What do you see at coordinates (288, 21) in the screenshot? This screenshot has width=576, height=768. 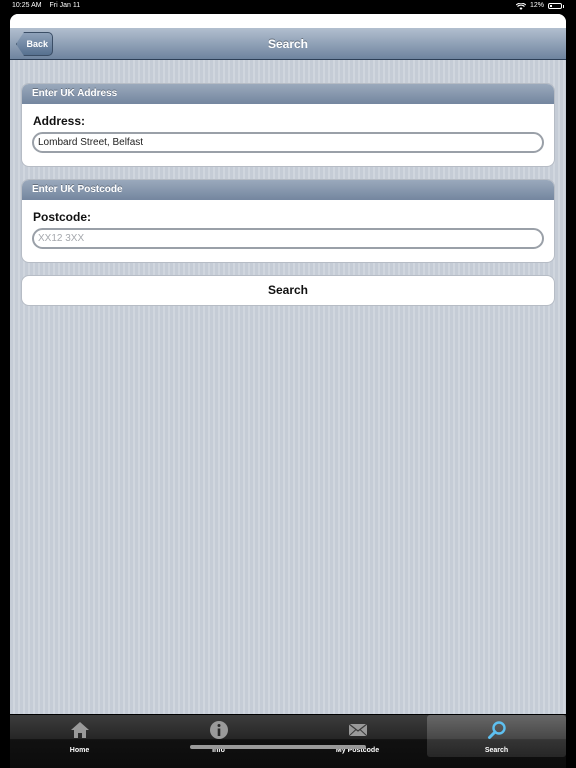 I see `top-white-strip` at bounding box center [288, 21].